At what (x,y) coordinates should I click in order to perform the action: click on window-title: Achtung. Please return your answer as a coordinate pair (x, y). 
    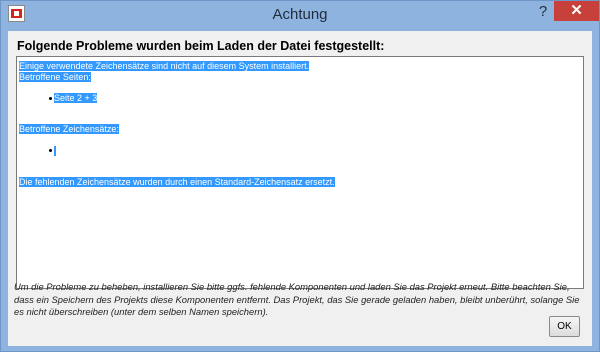
    Looking at the image, I should click on (300, 14).